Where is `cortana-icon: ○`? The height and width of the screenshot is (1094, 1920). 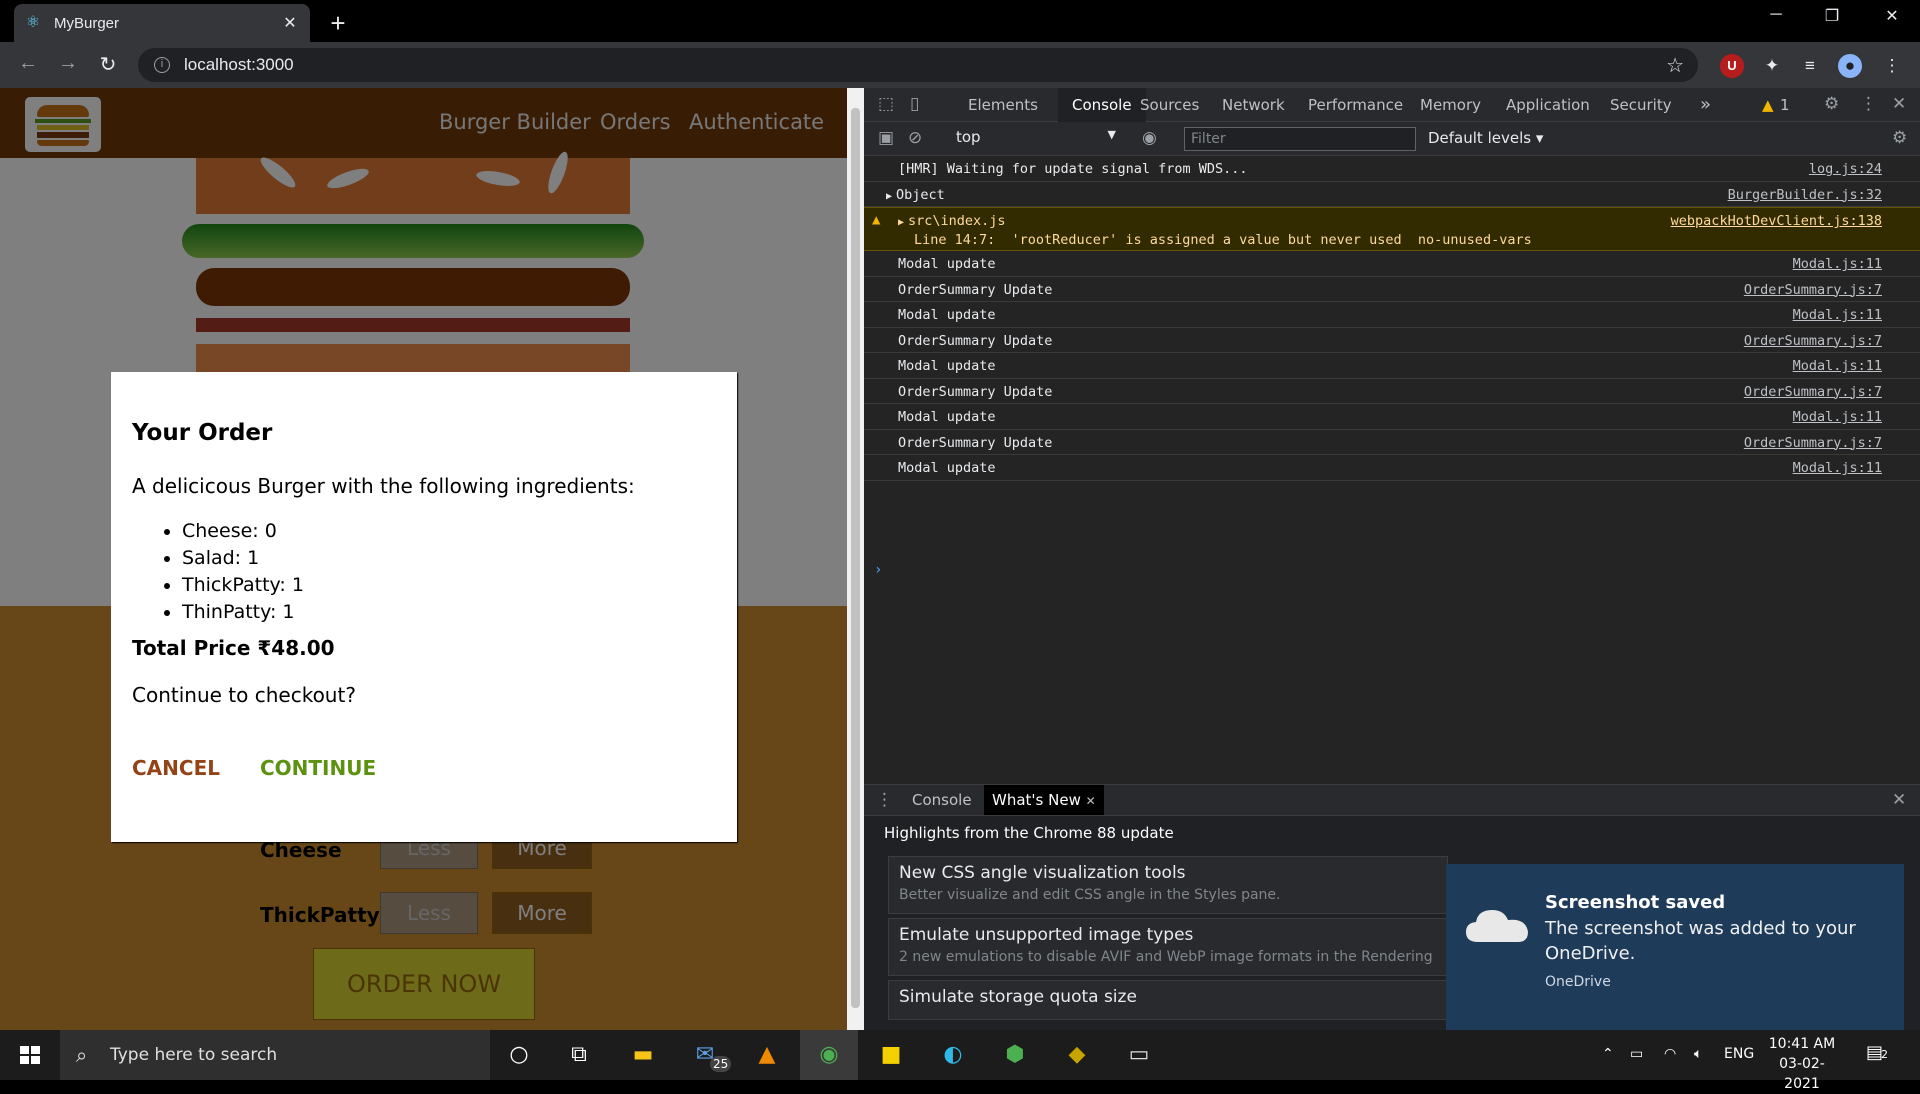
cortana-icon: ○ is located at coordinates (519, 1055).